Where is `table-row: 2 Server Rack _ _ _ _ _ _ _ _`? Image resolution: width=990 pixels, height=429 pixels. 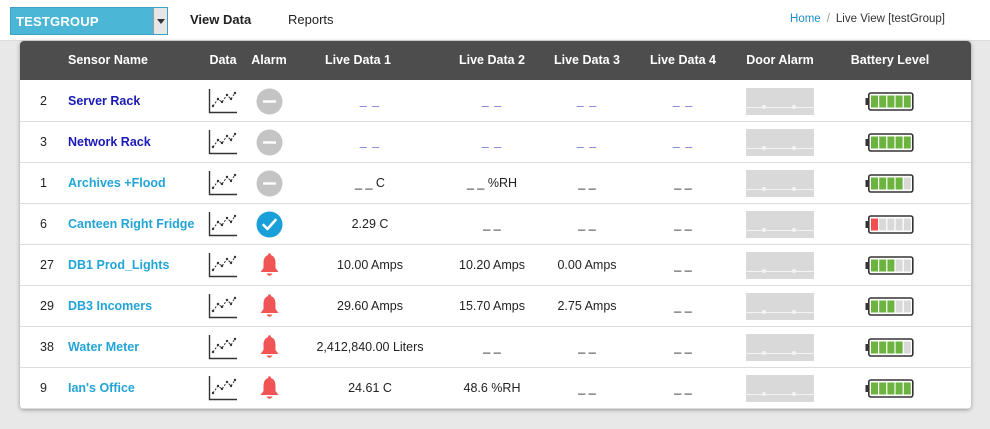 table-row: 2 Server Rack _ _ _ _ _ _ _ _ is located at coordinates (495, 101).